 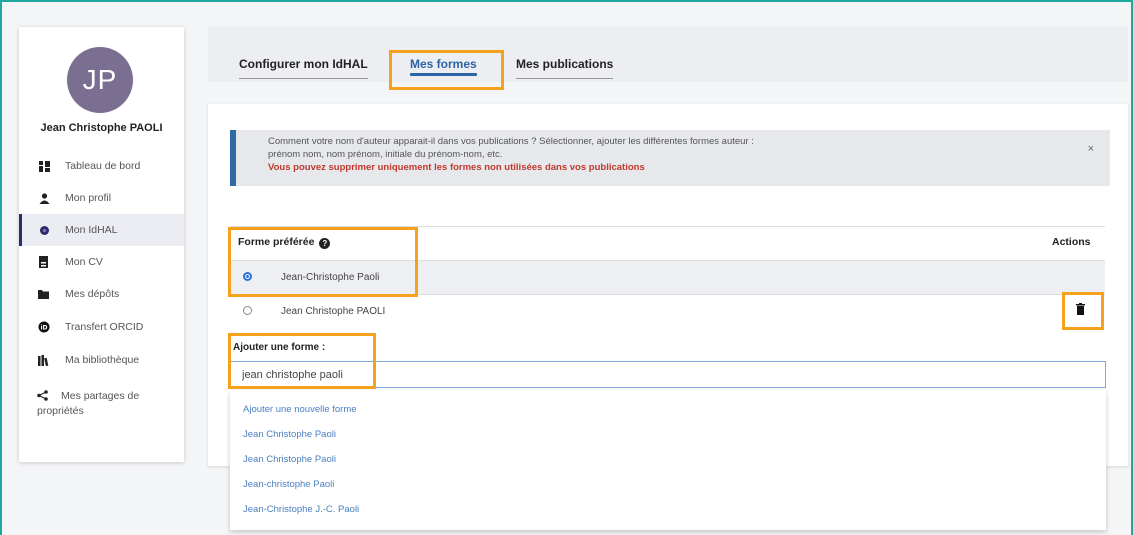 I want to click on suggestion-item: Jean-christophe Paoli, so click(x=288, y=484).